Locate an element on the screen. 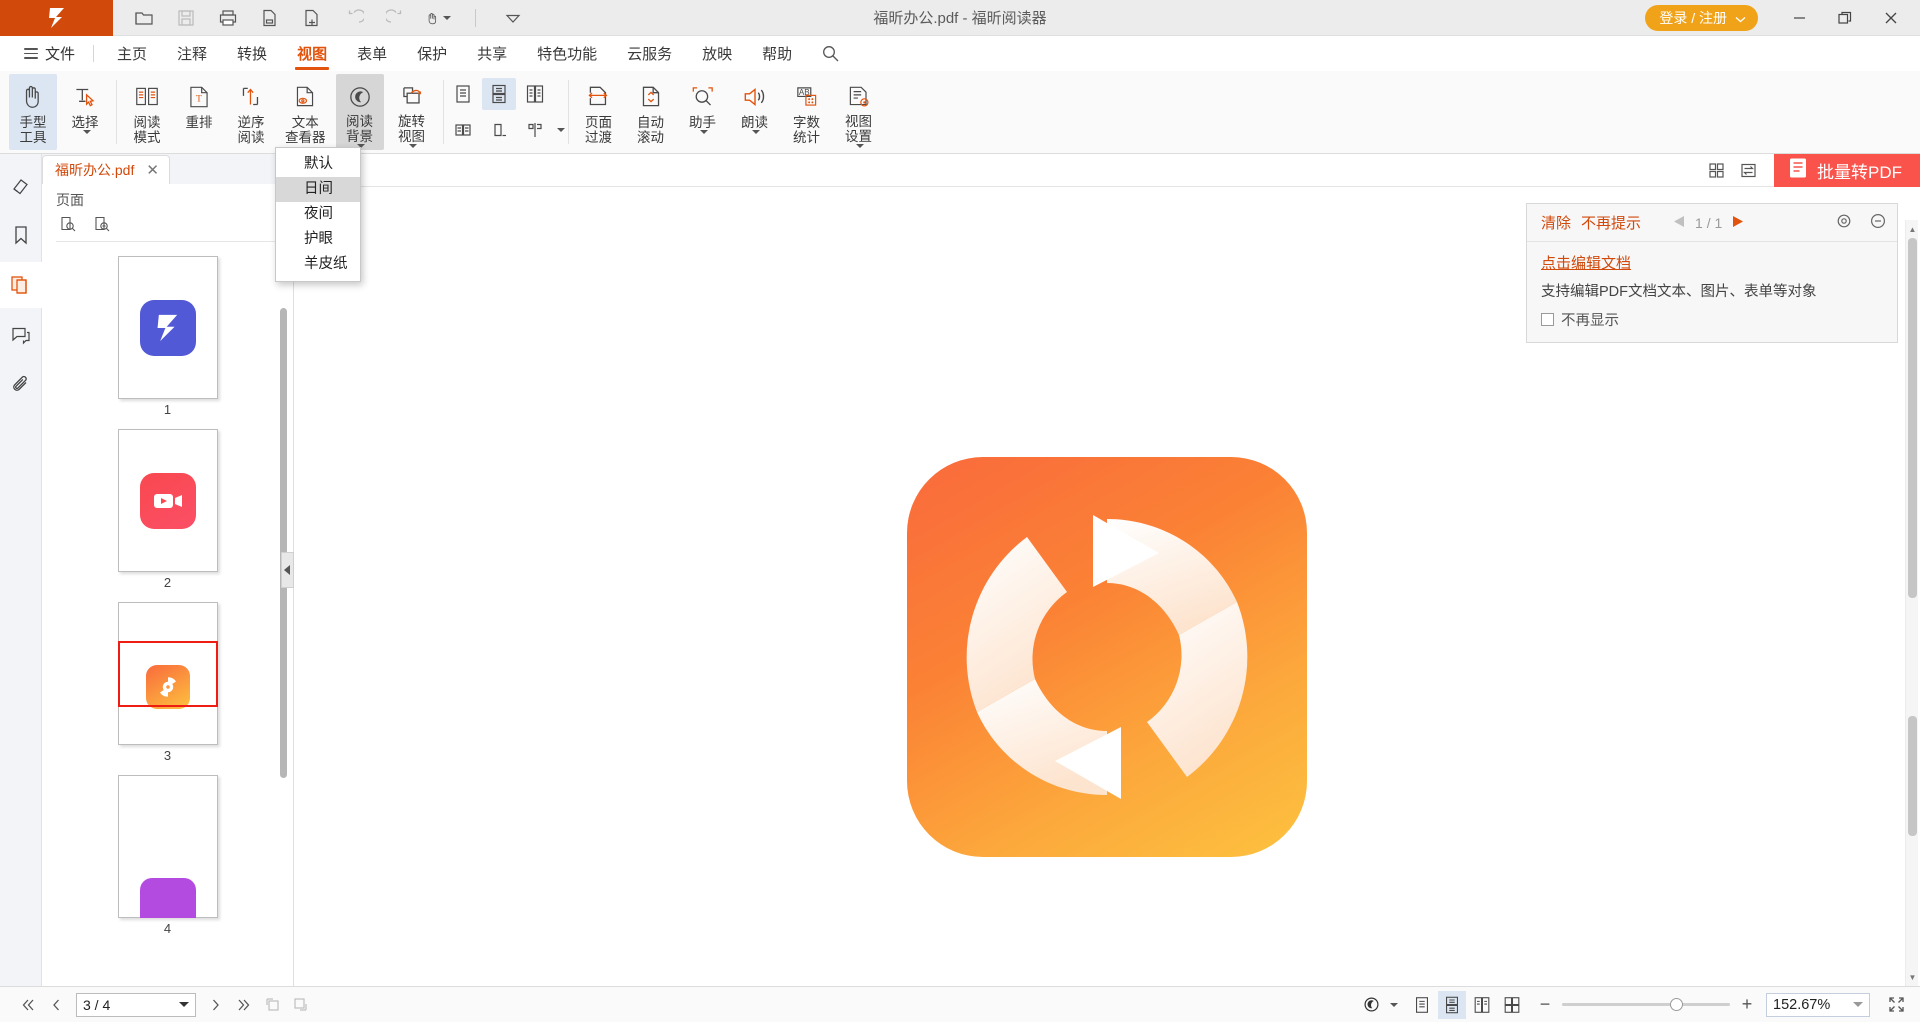  batch-convert-pdf-button: 批量转PDF is located at coordinates (1847, 170).